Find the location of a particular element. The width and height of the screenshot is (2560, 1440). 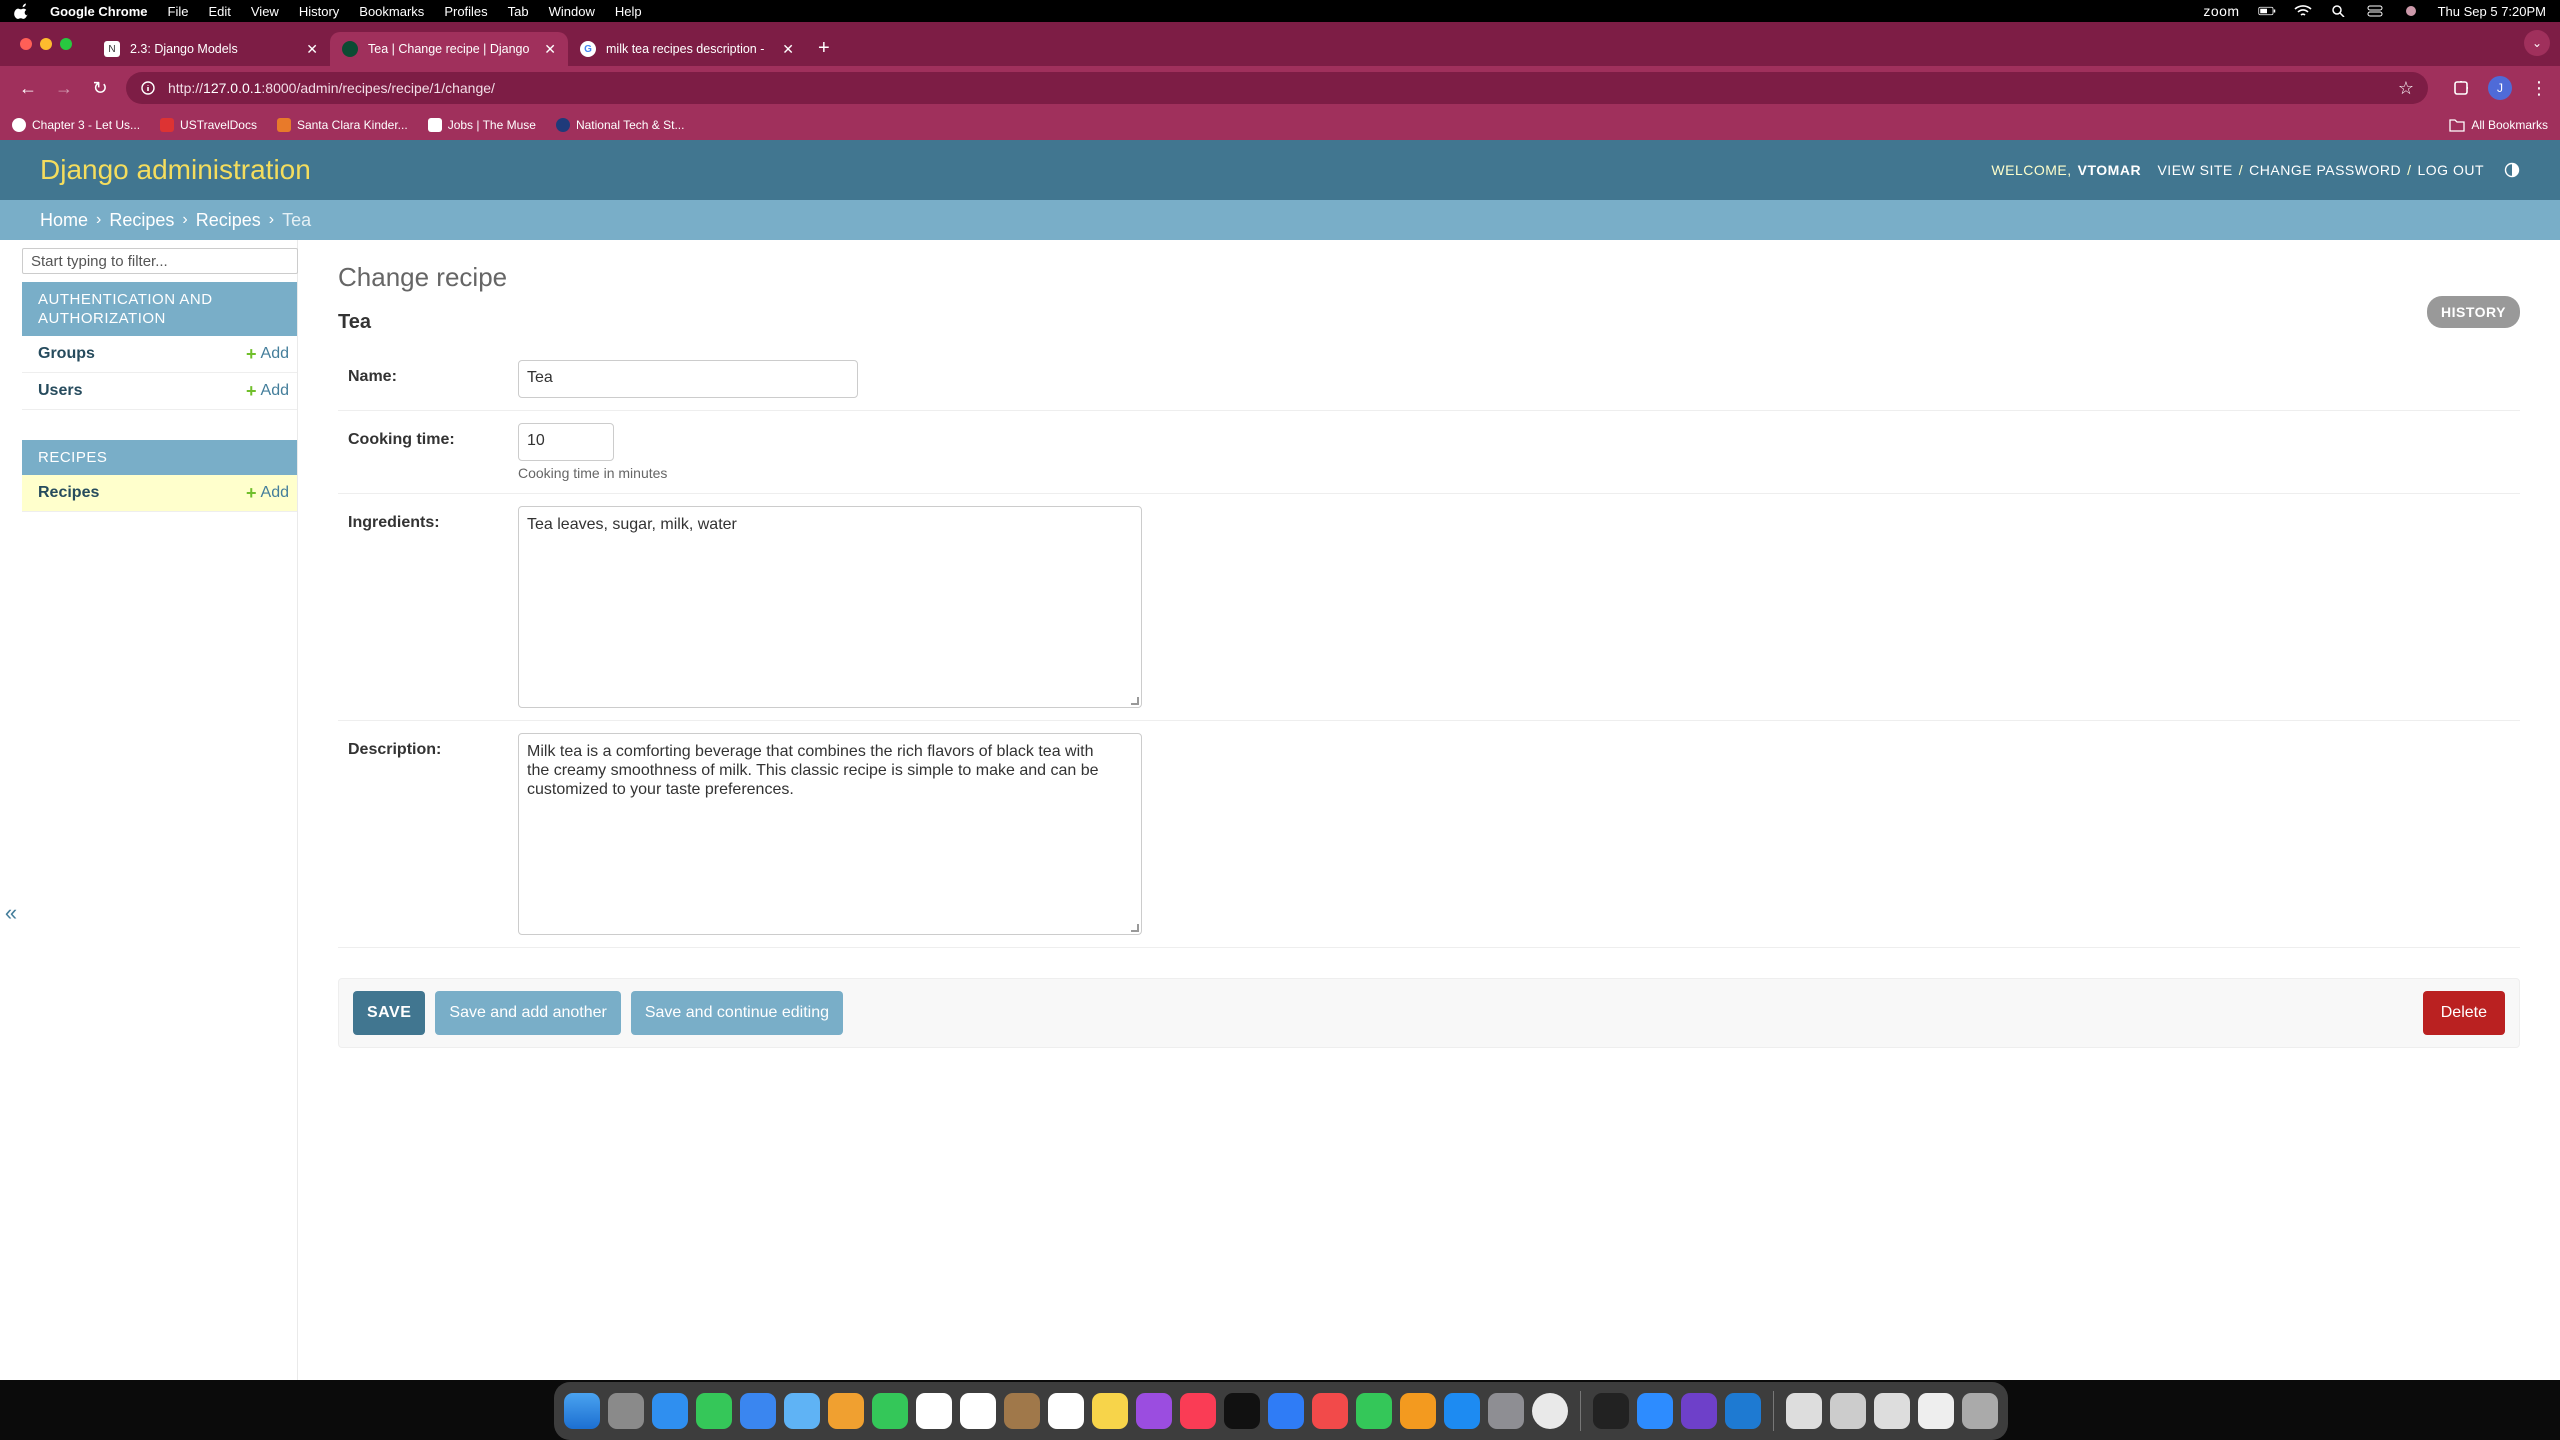

all-bookmarks: All Bookmarks is located at coordinates (2498, 125).